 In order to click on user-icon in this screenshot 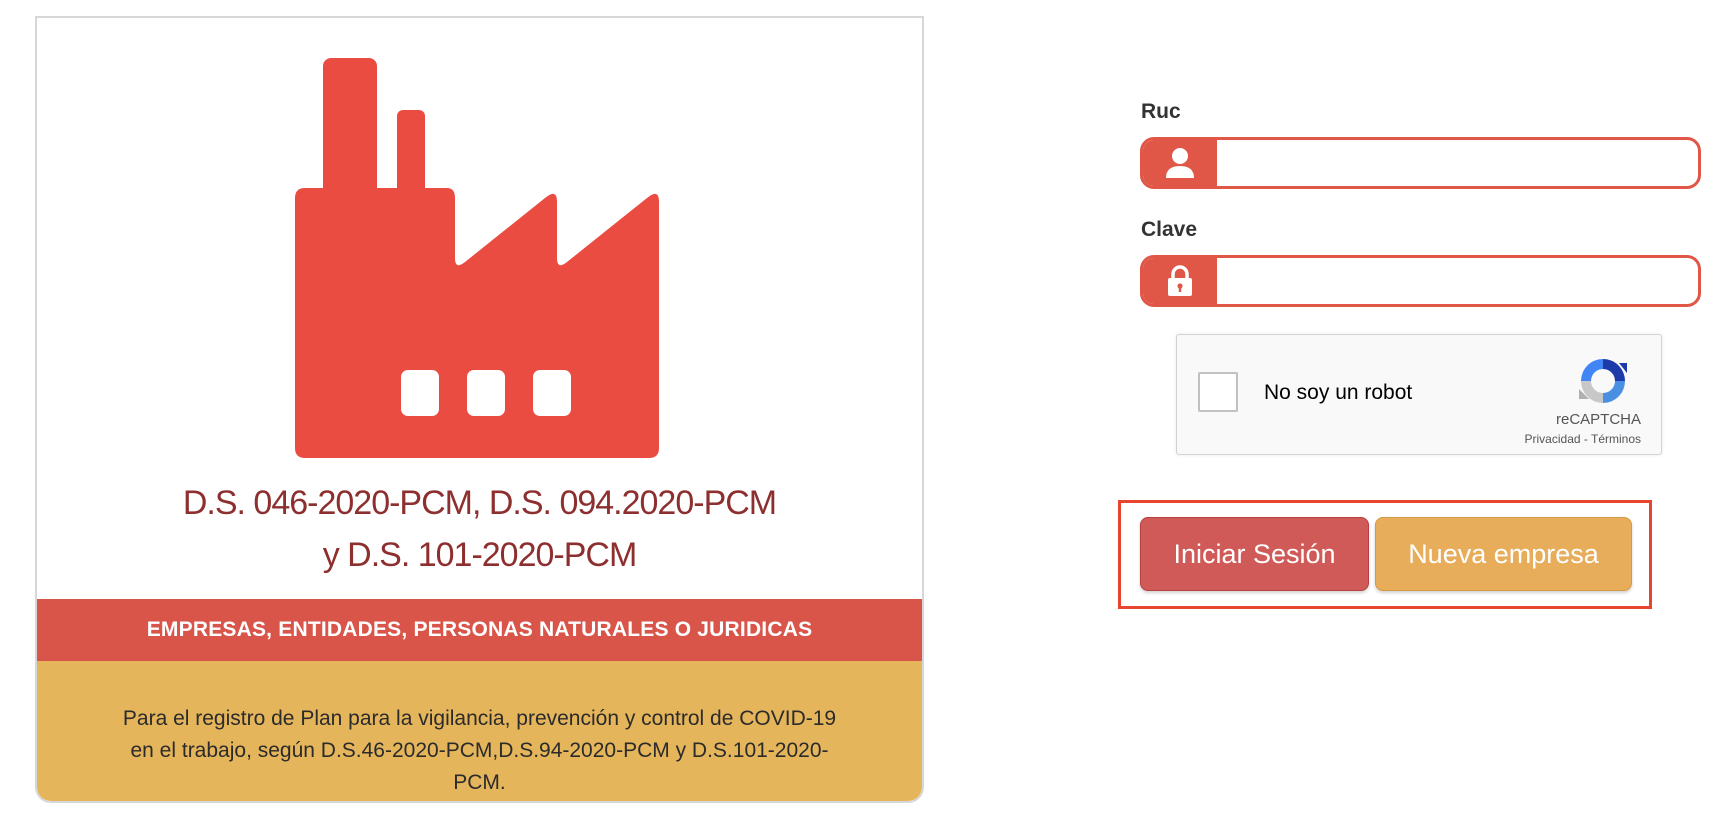, I will do `click(1180, 163)`.